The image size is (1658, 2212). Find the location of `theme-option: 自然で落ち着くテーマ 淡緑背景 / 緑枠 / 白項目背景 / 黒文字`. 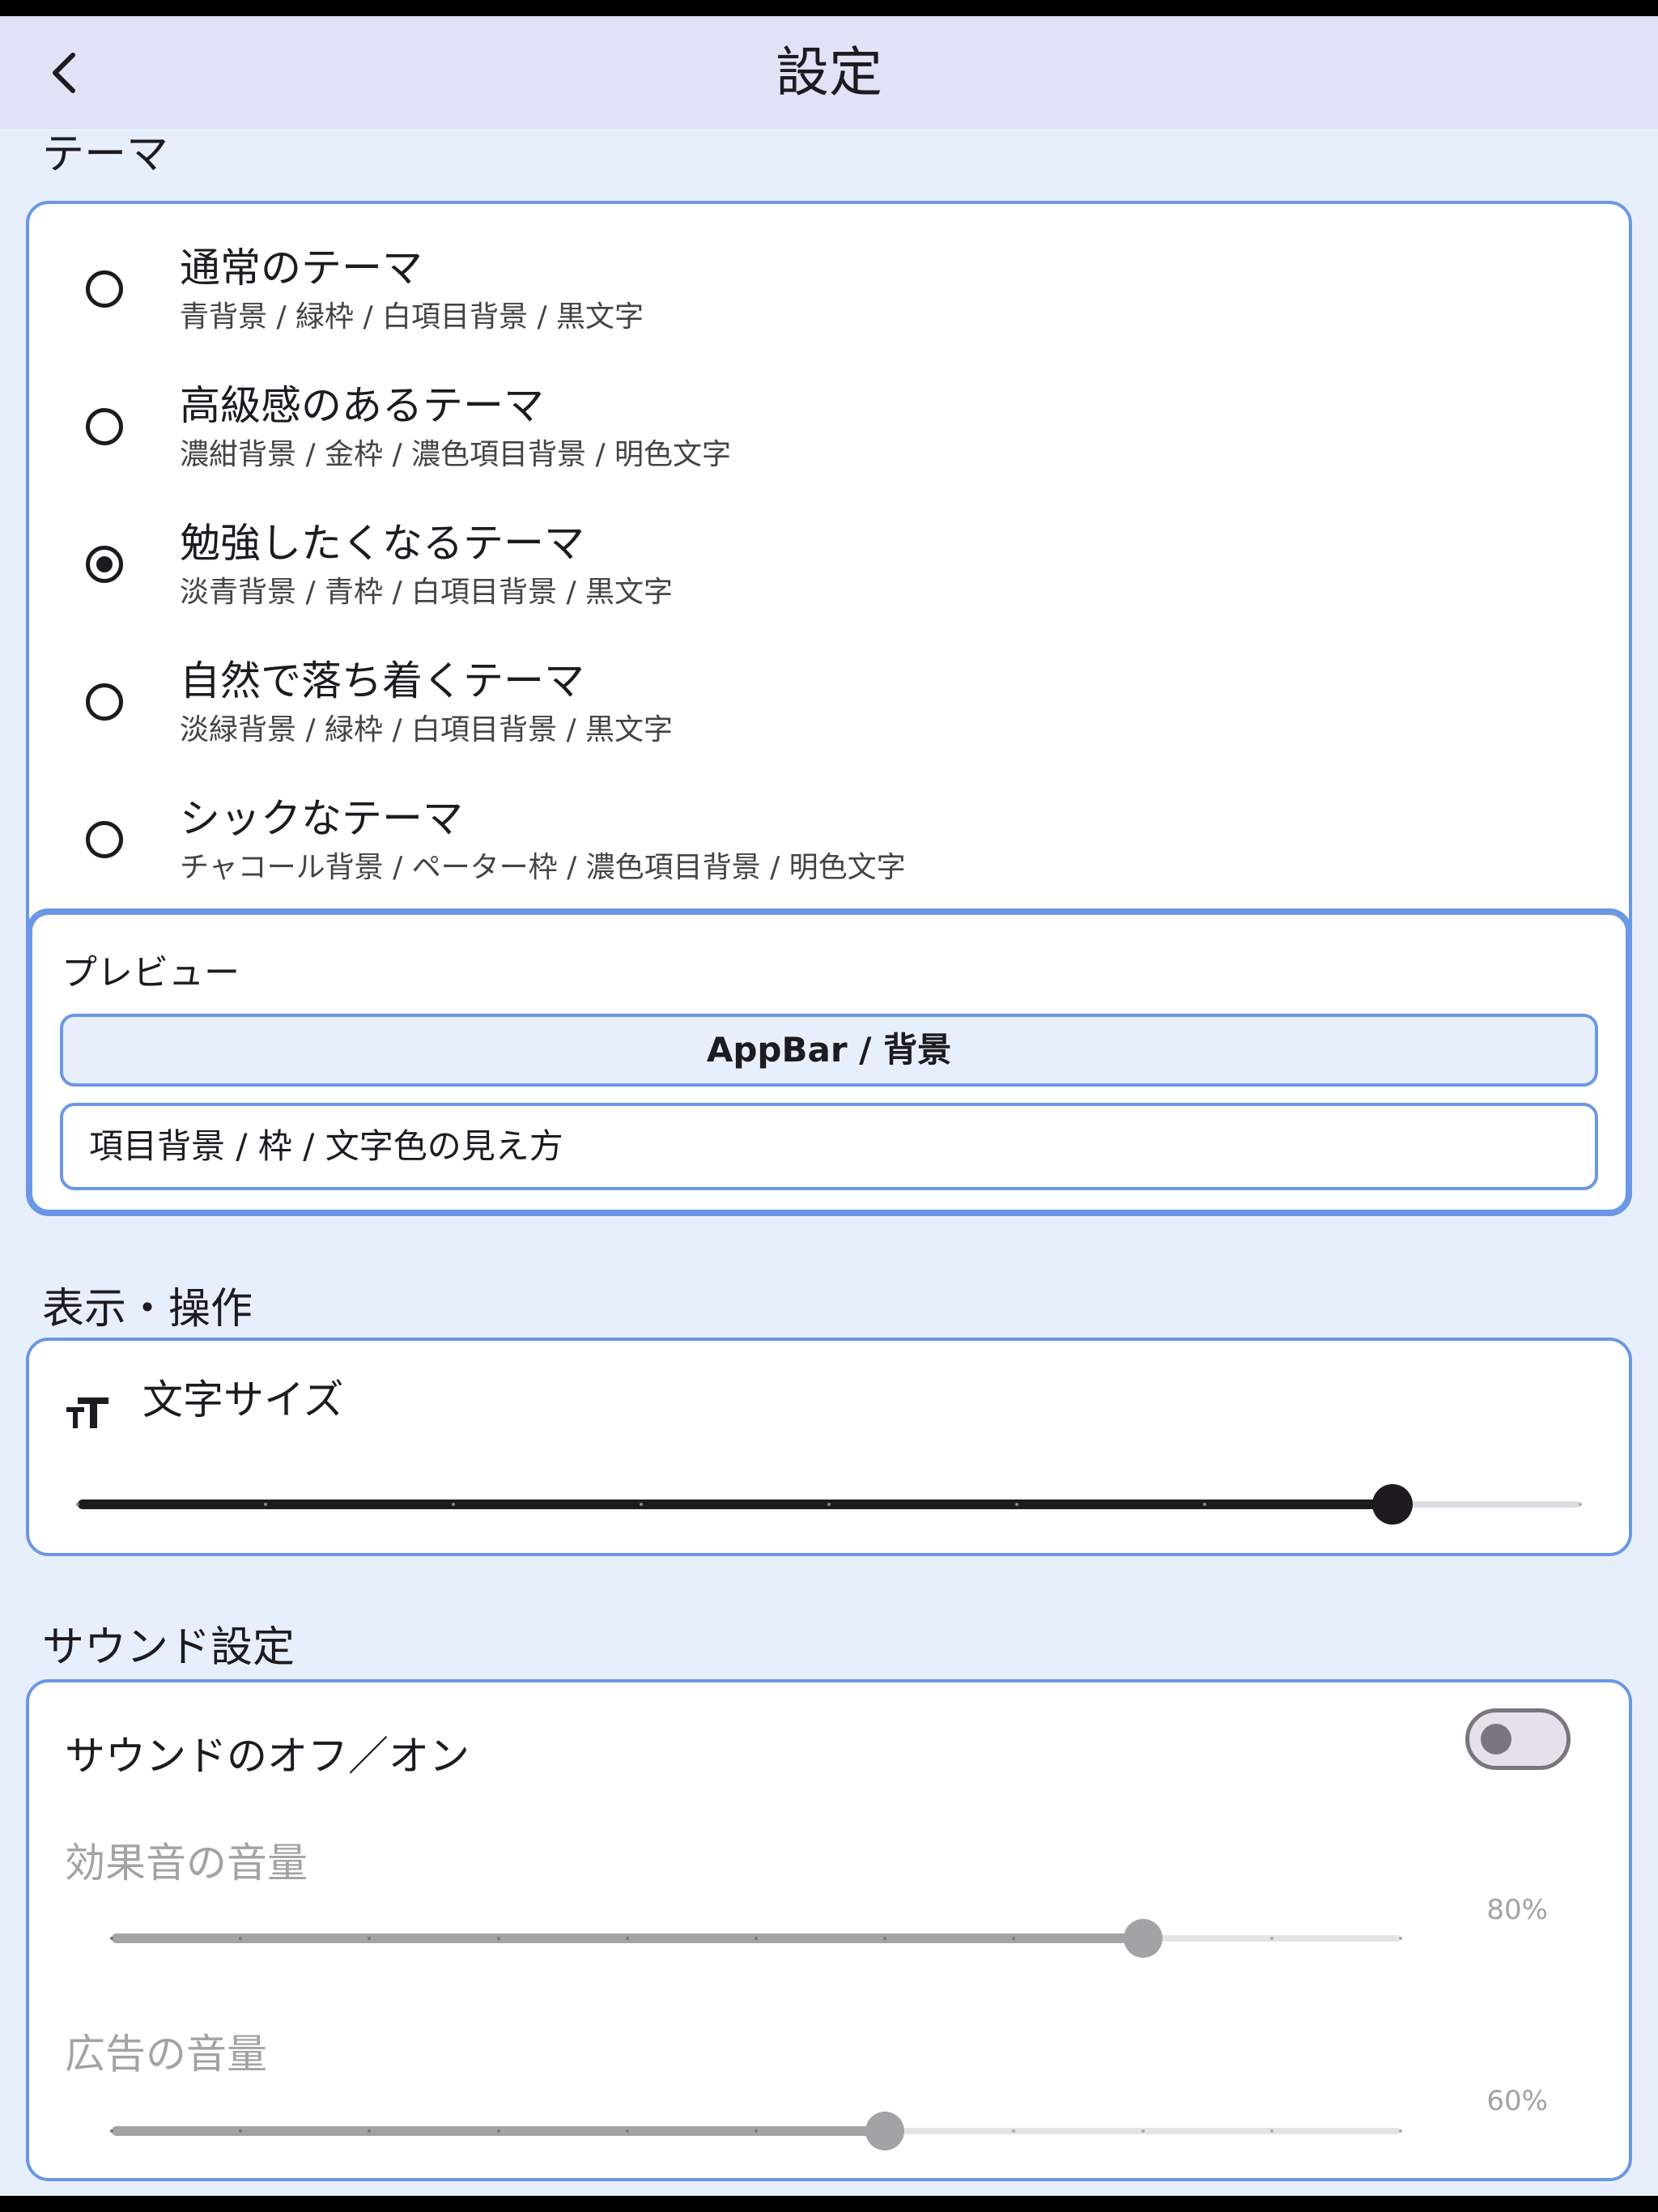

theme-option: 自然で落ち着くテーマ 淡緑背景 / 緑枠 / 白項目背景 / 黒文字 is located at coordinates (829, 702).